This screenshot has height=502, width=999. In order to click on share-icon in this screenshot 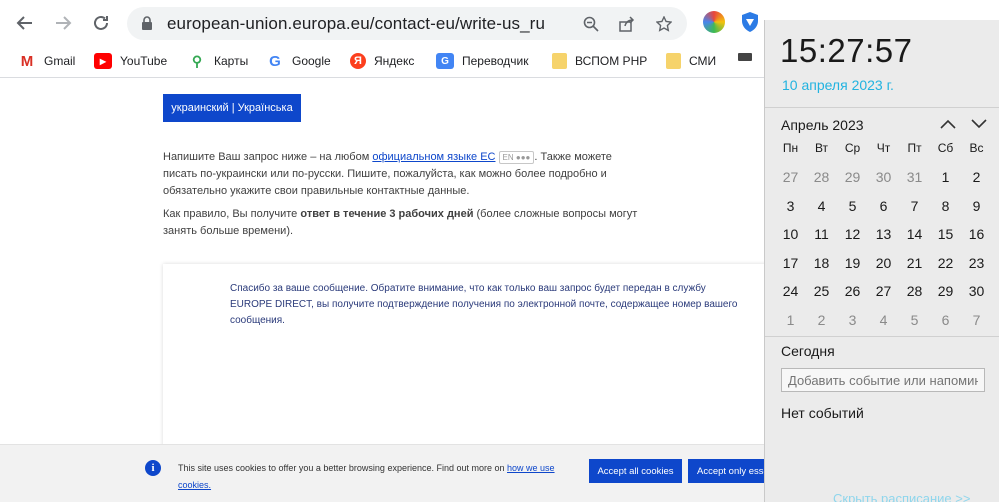, I will do `click(627, 24)`.